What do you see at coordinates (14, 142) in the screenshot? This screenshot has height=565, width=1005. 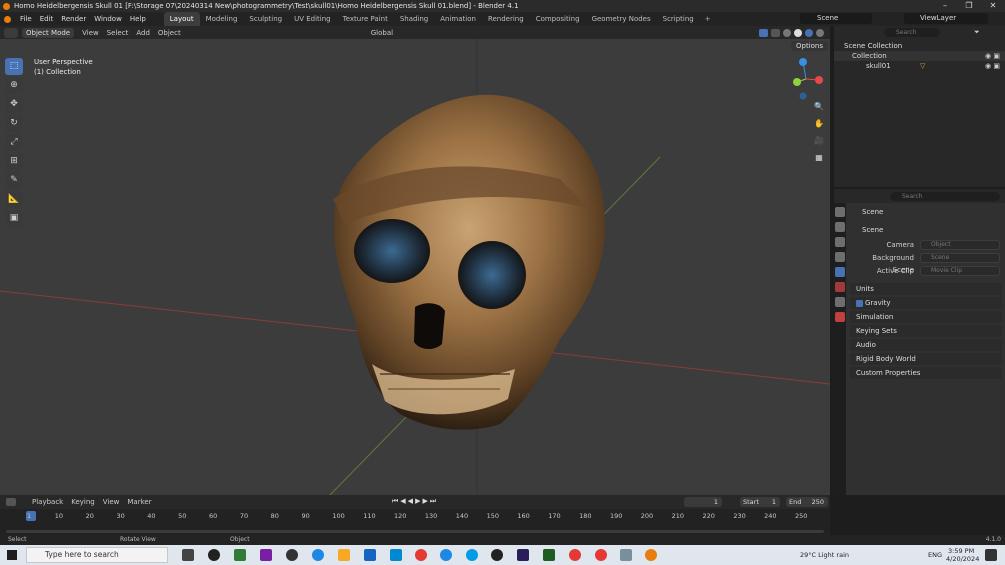 I see `scale-tool: ⤢` at bounding box center [14, 142].